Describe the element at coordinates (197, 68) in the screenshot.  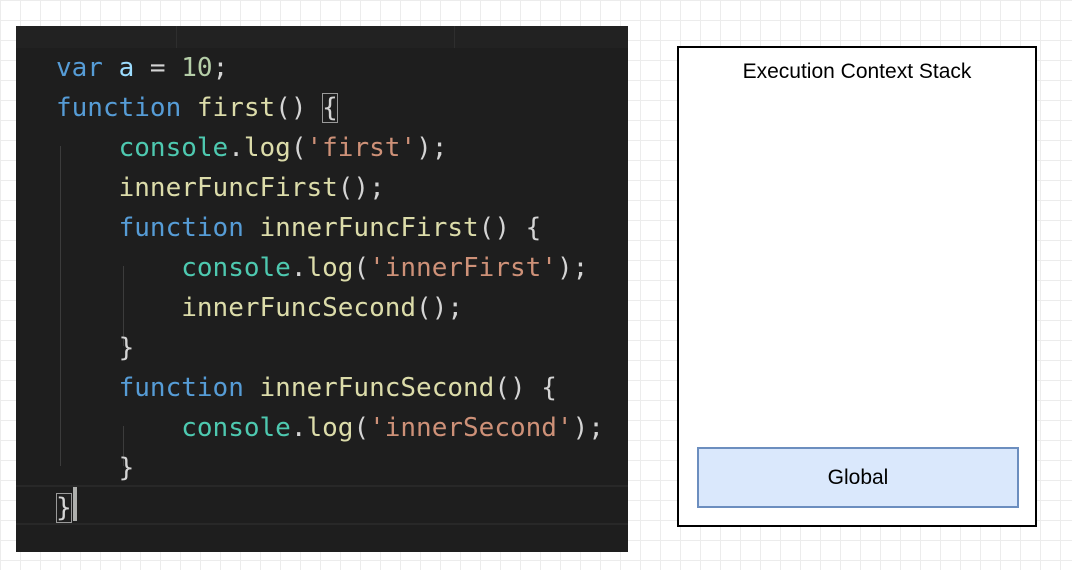
I see `code-token: 10` at that location.